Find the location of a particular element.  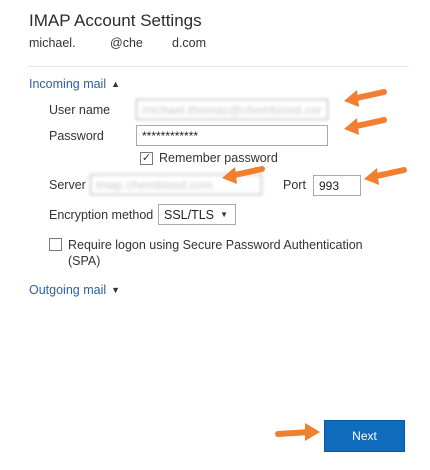

header-divider is located at coordinates (219, 66).